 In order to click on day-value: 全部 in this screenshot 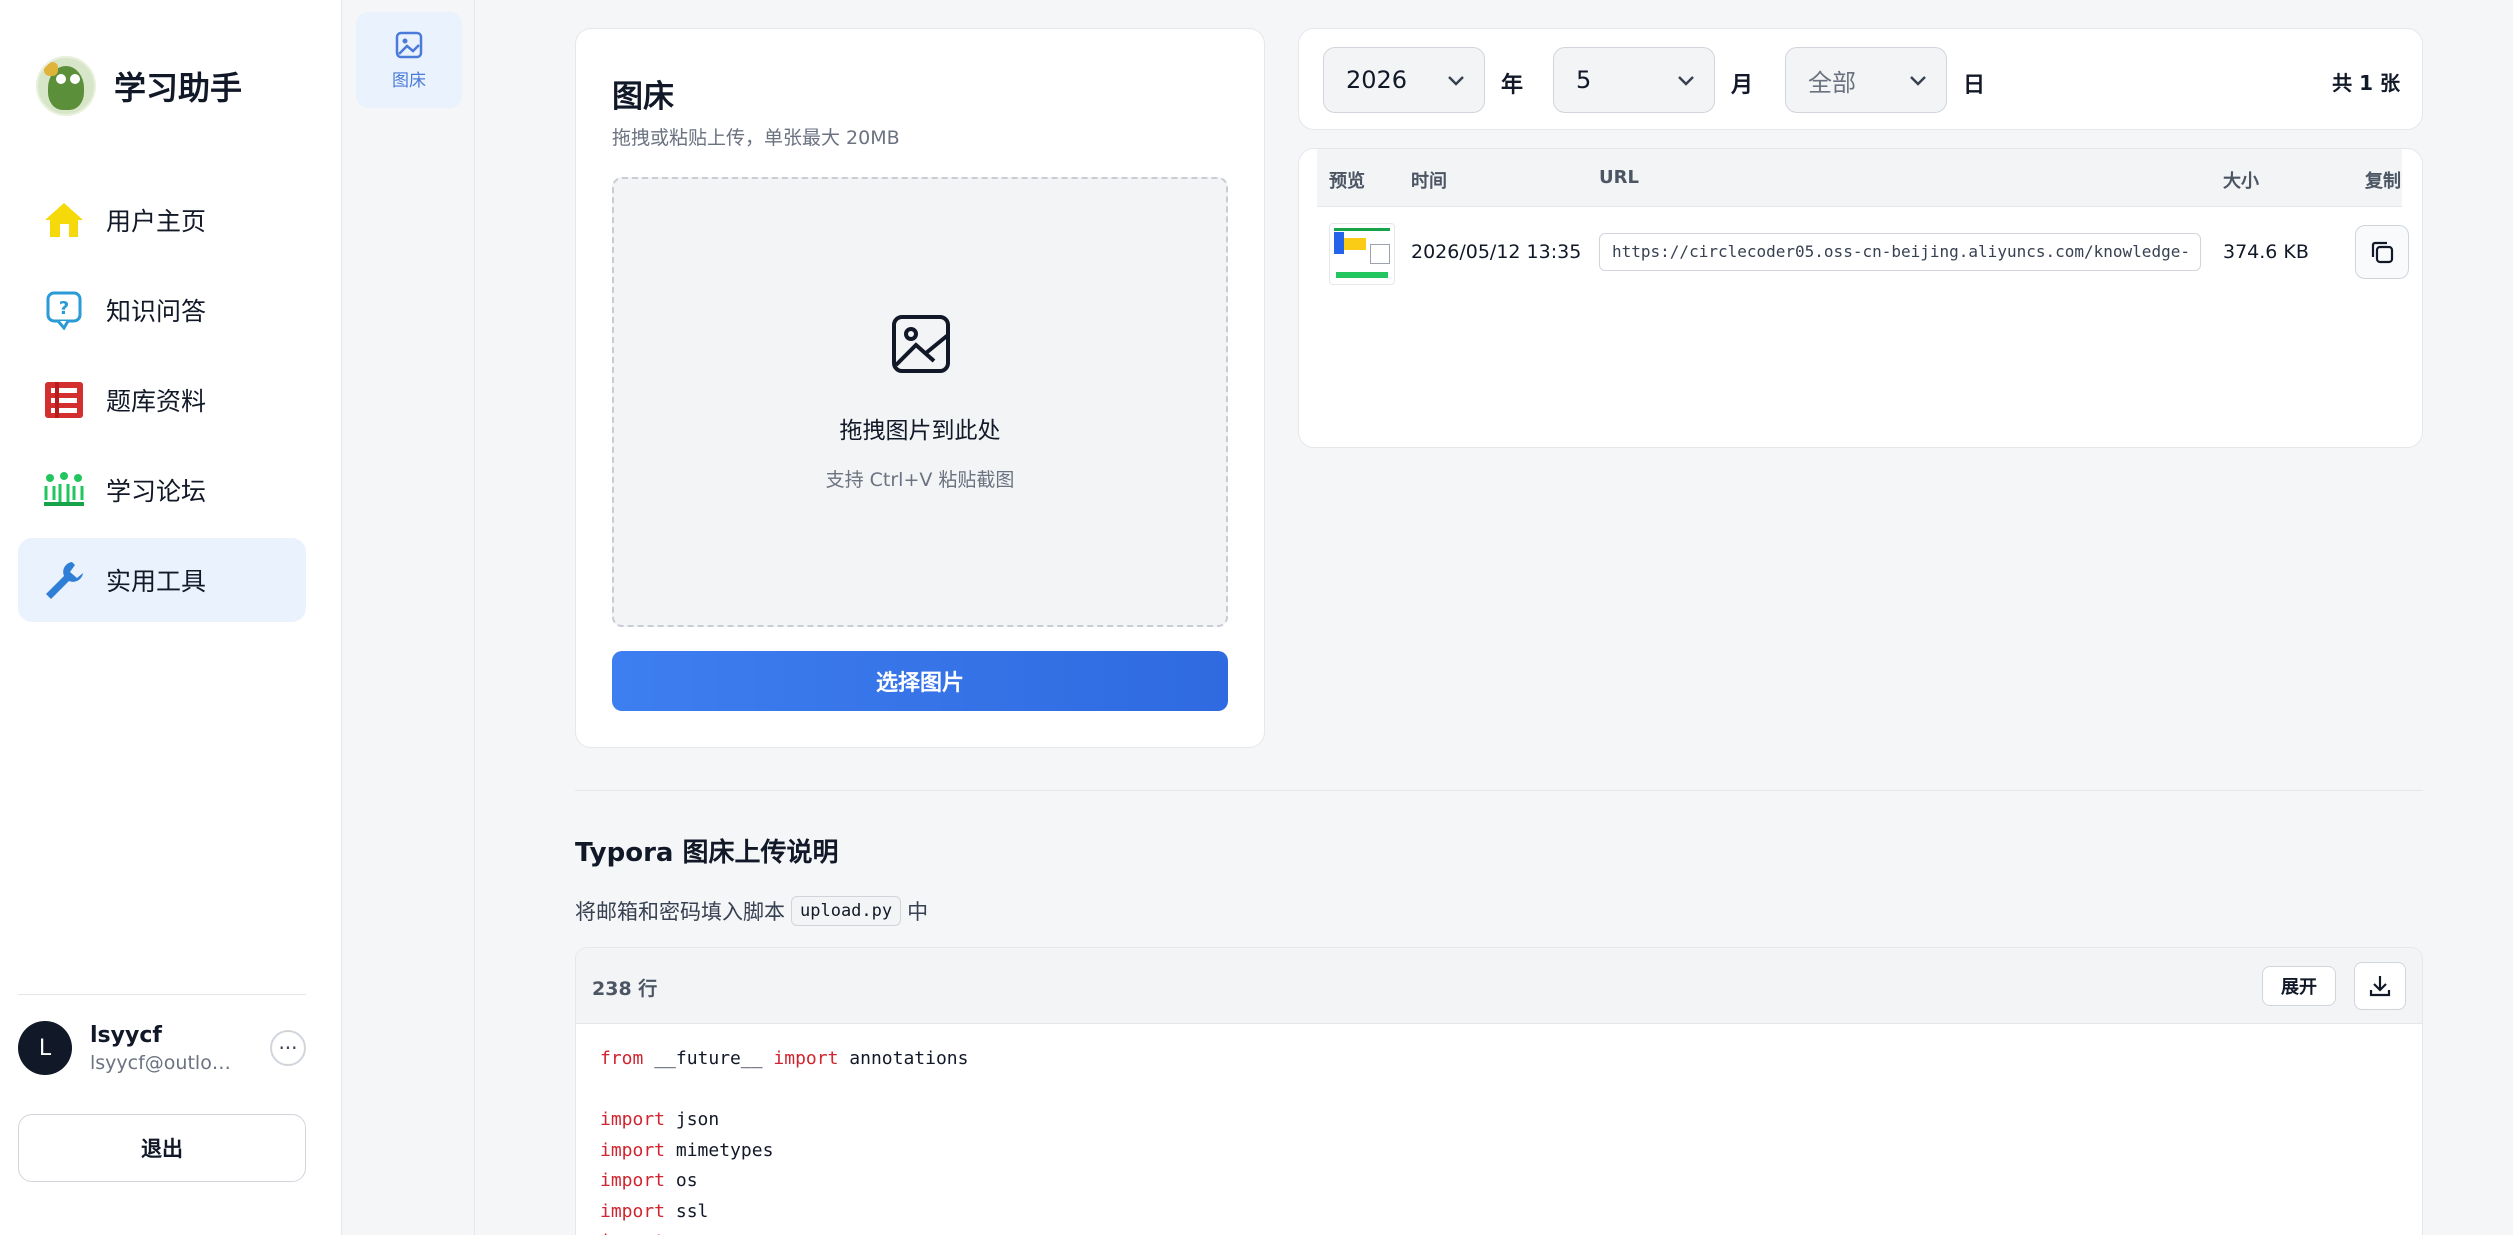, I will do `click(1832, 82)`.